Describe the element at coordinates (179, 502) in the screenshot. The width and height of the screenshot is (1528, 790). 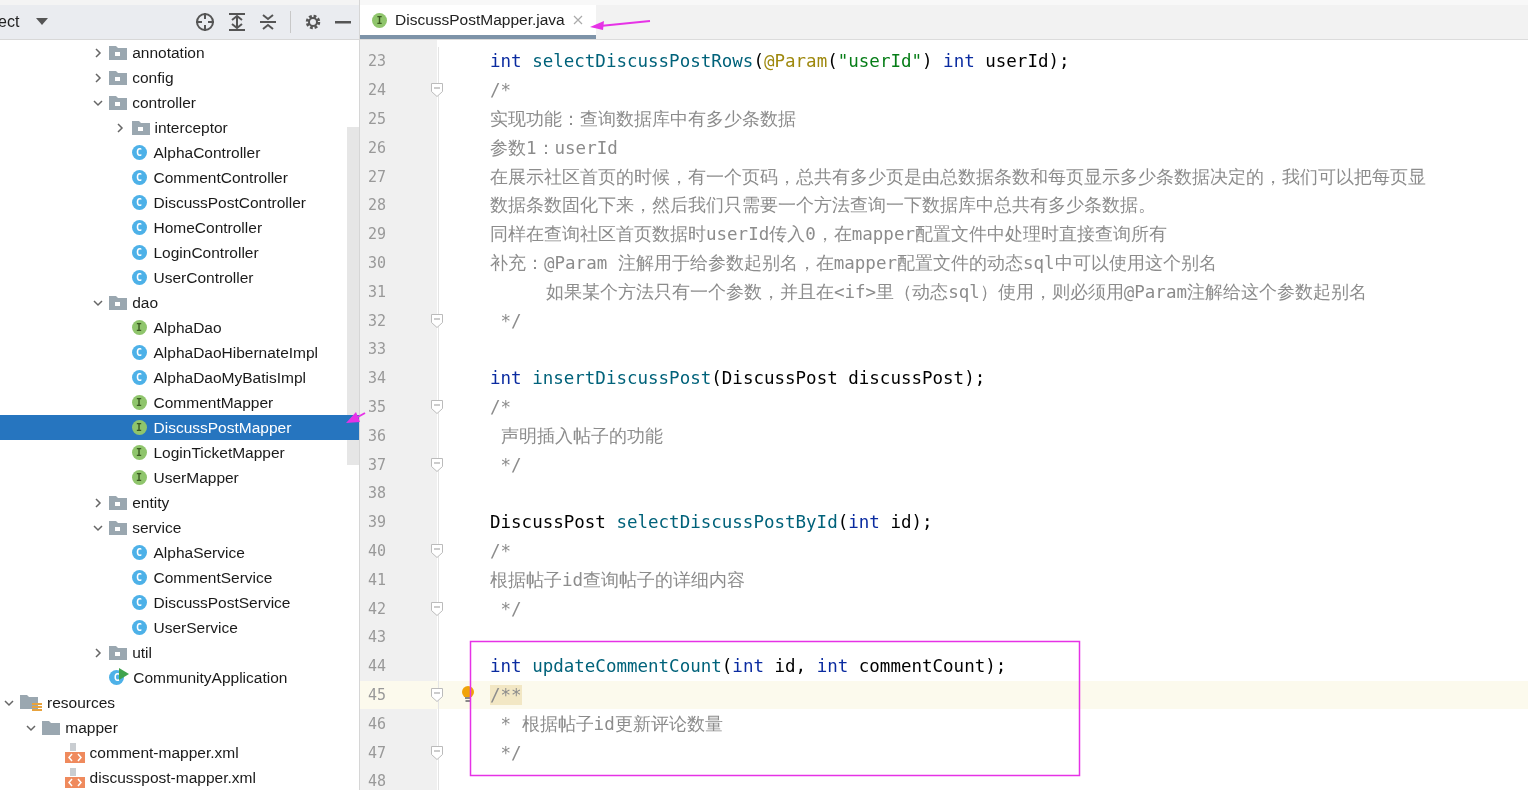
I see `tree-item: entity` at that location.